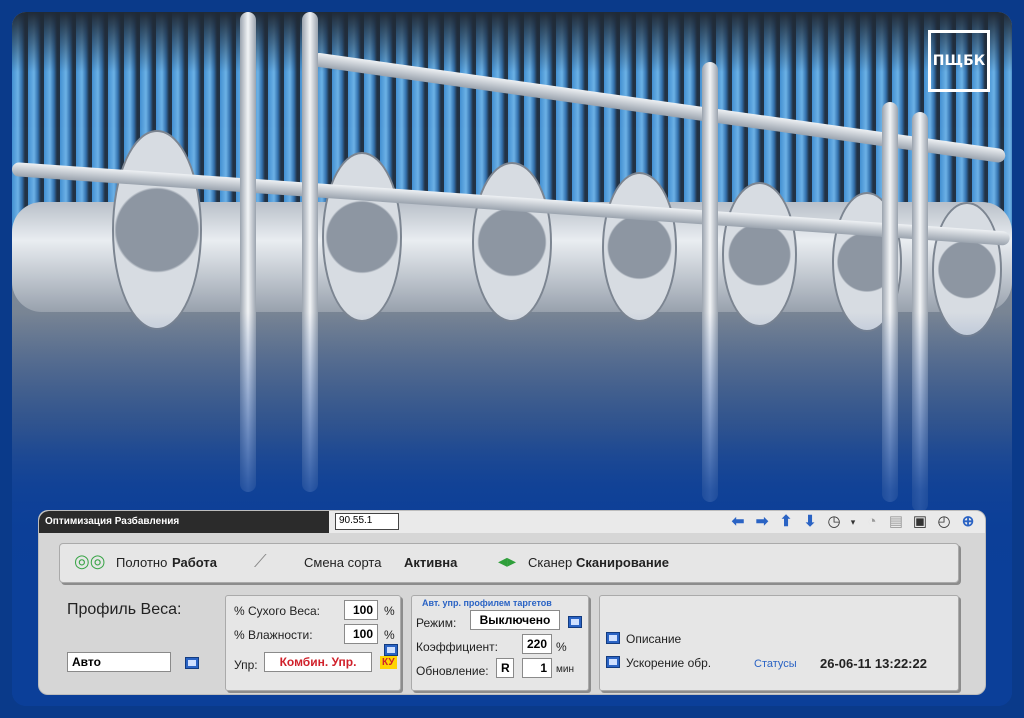 The image size is (1024, 718). Describe the element at coordinates (622, 562) in the screenshot. I see `scanner-status: Сканирование` at that location.